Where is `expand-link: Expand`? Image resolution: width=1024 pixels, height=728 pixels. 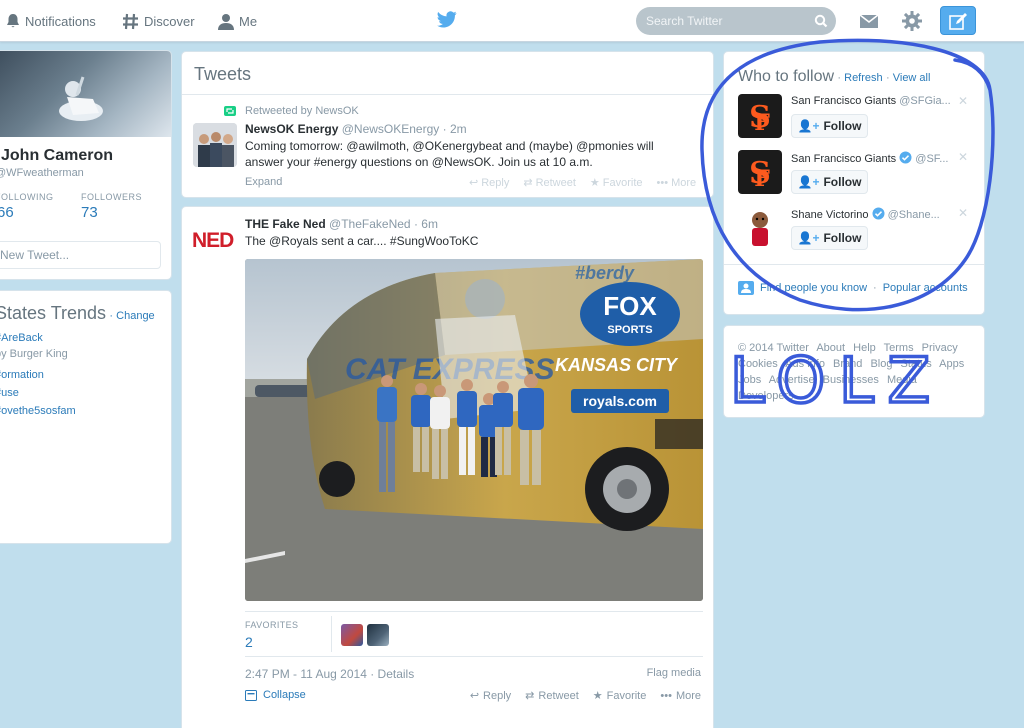
expand-link: Expand is located at coordinates (263, 182).